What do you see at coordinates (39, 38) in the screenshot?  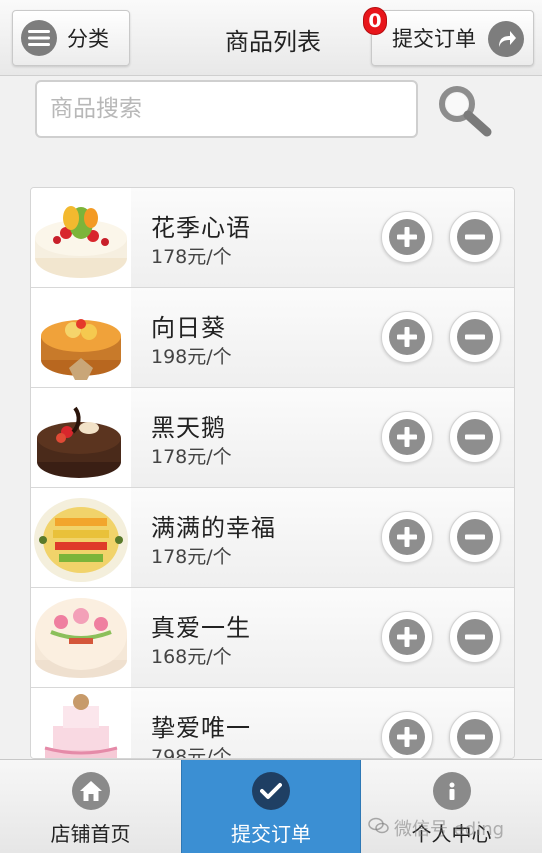 I see `menu-icon` at bounding box center [39, 38].